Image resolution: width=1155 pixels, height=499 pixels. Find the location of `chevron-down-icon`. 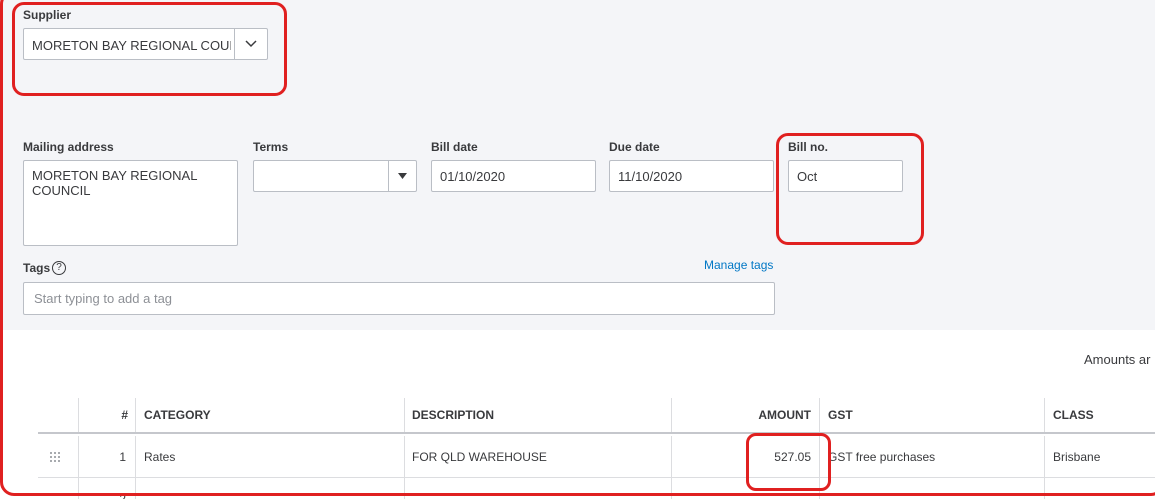

chevron-down-icon is located at coordinates (251, 44).